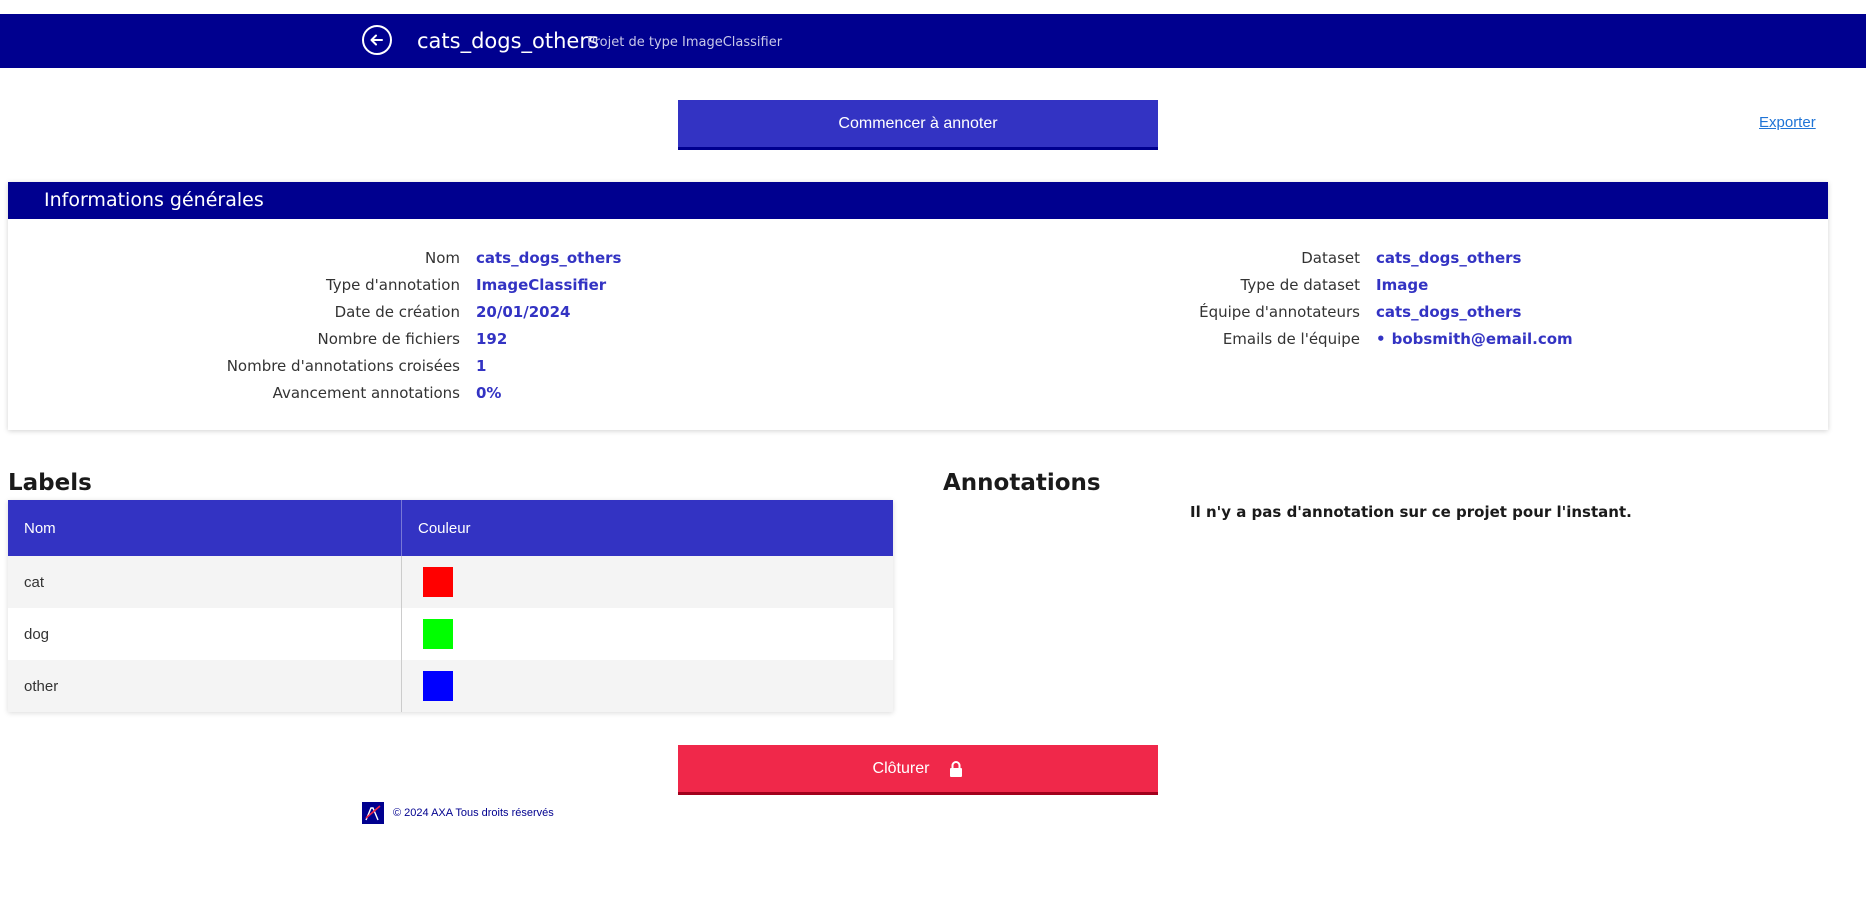 This screenshot has height=910, width=1866. I want to click on table-row: cat, so click(450, 582).